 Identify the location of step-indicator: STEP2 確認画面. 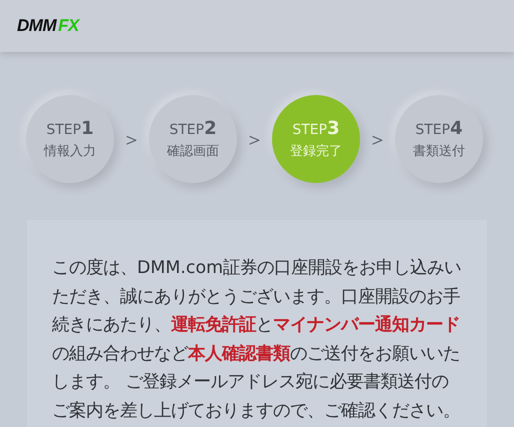
(193, 139).